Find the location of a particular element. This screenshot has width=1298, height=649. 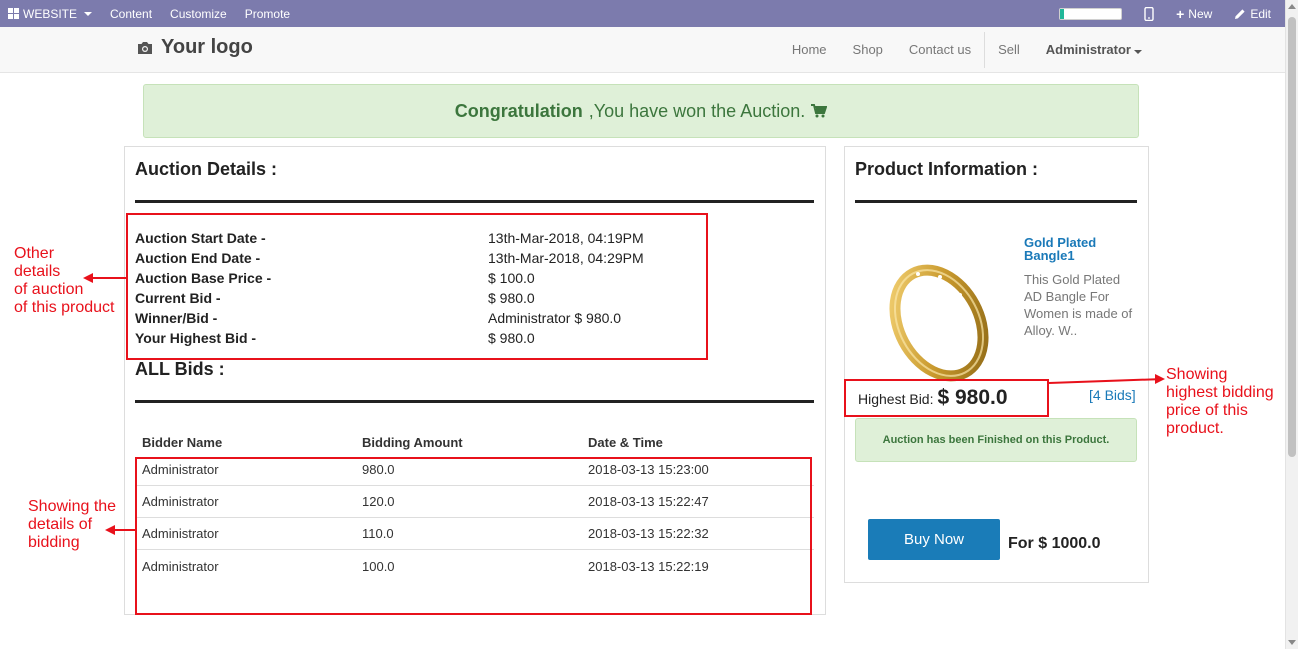

logo-text: Your logo is located at coordinates (207, 47).